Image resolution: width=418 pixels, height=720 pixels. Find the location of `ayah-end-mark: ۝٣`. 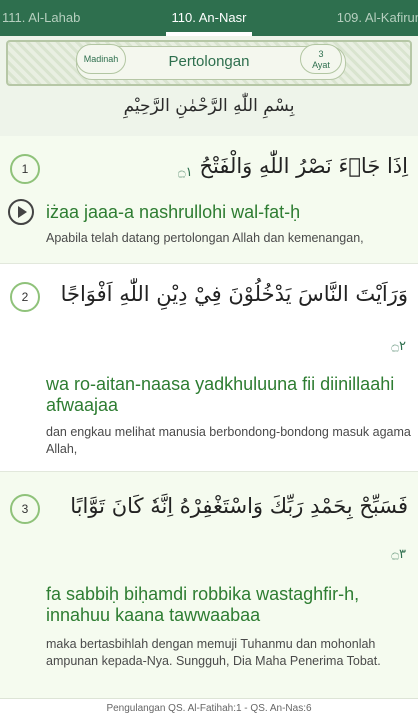

ayah-end-mark: ۝٣ is located at coordinates (398, 553).